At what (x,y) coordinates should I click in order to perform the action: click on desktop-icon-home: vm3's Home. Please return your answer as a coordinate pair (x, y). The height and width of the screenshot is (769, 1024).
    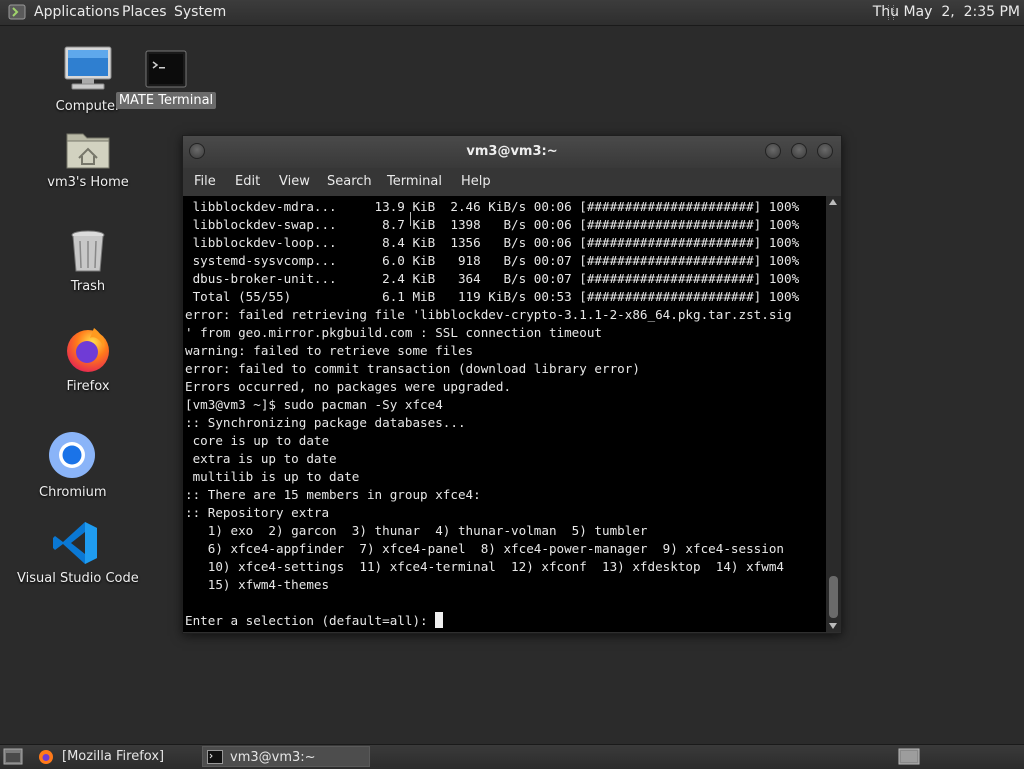
    Looking at the image, I should click on (88, 159).